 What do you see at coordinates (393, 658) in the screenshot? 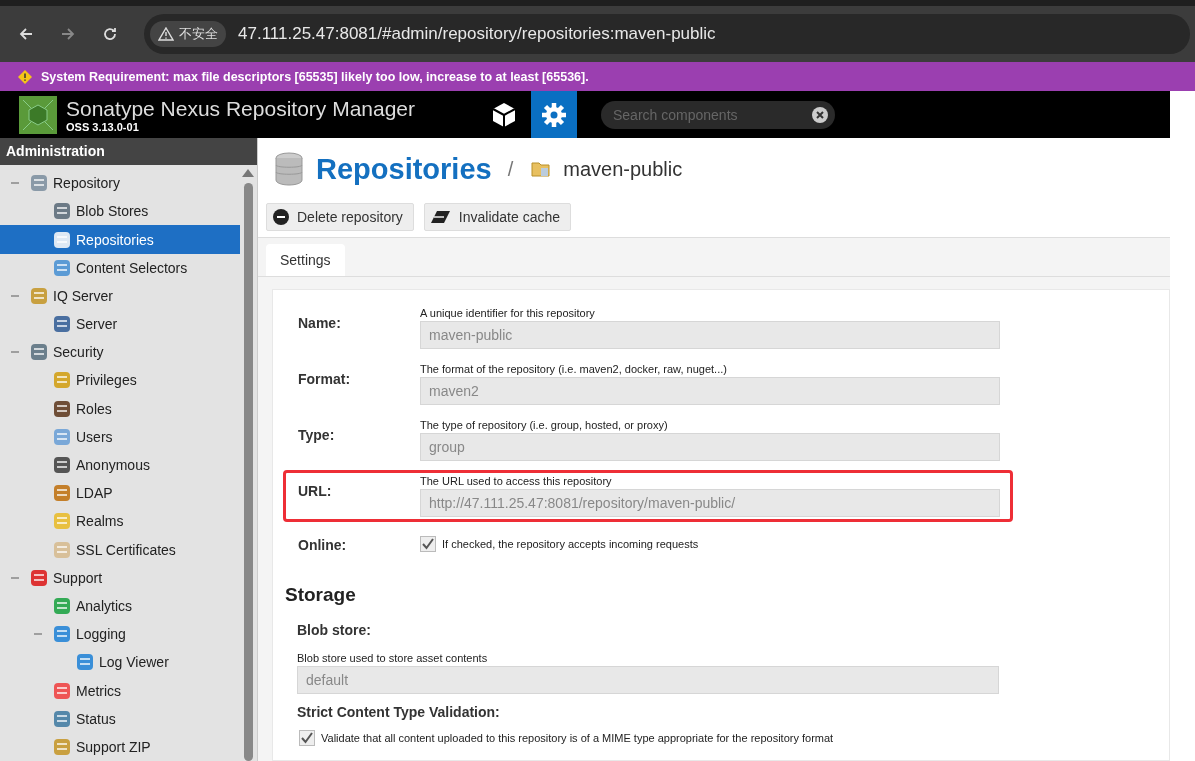
I see `field-help: Blob store used to store asset contents` at bounding box center [393, 658].